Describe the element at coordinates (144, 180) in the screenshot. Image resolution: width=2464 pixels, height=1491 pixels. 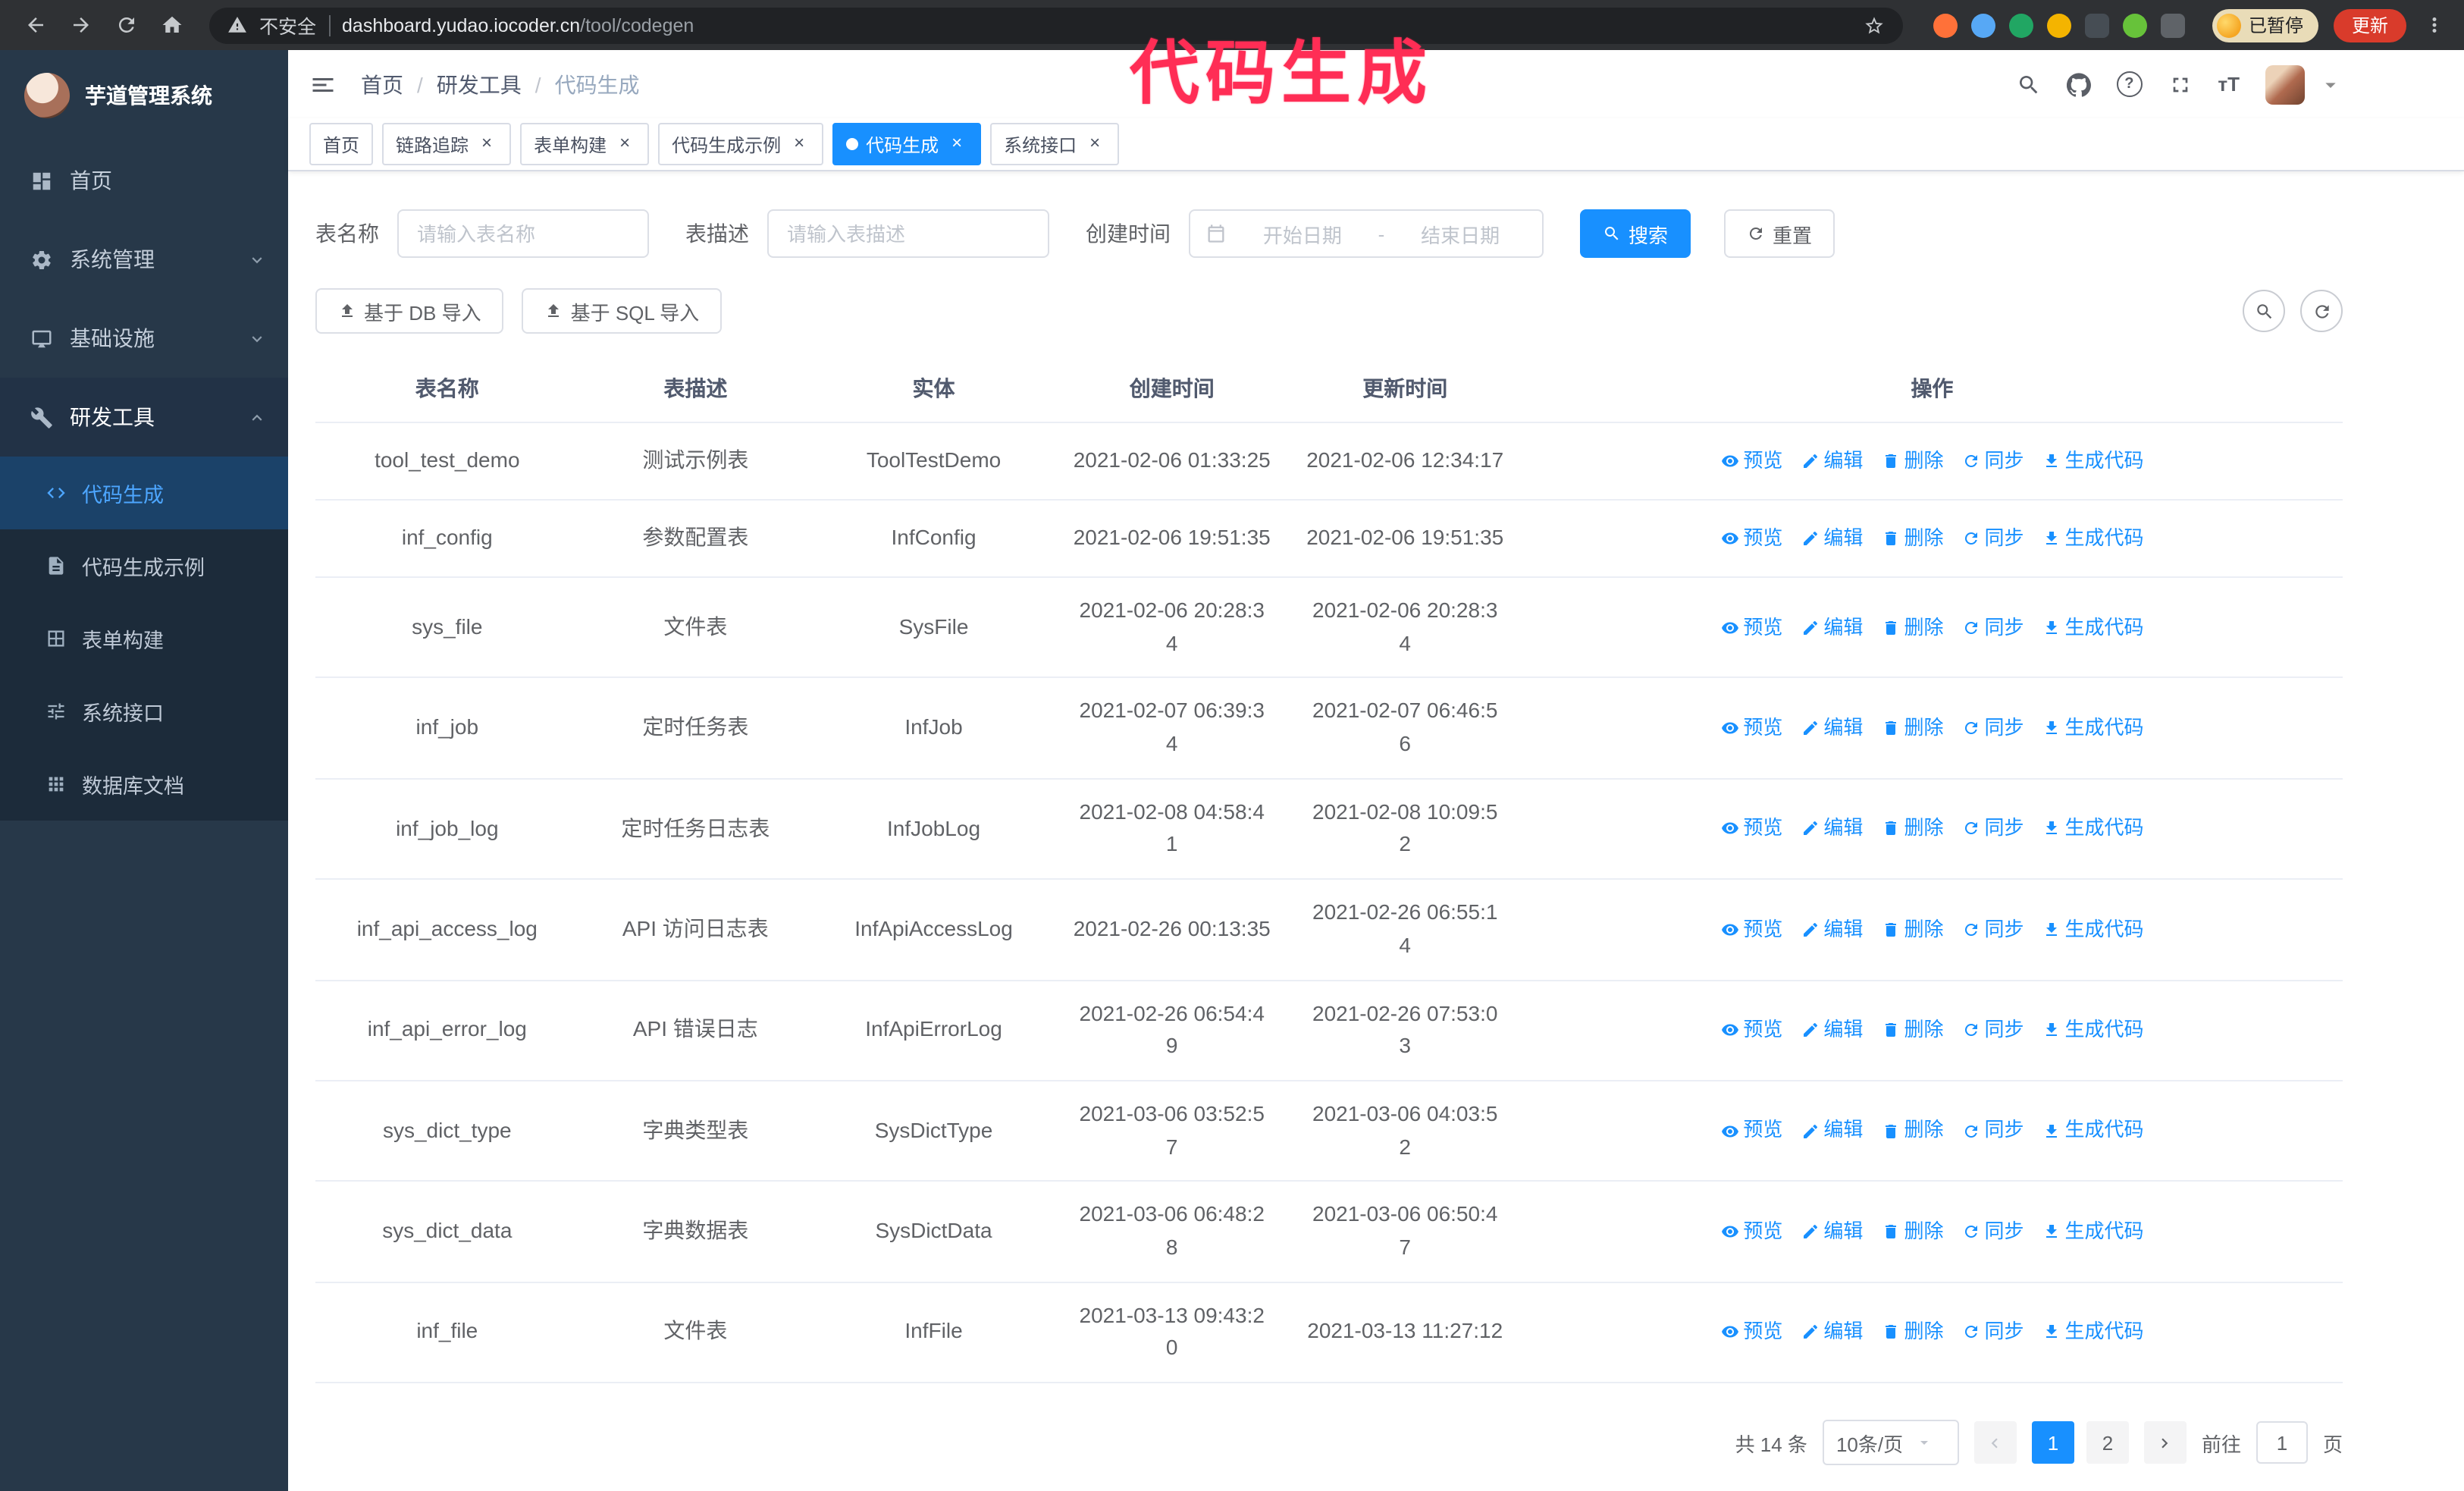
I see `sidebar-item-1: 首页` at that location.